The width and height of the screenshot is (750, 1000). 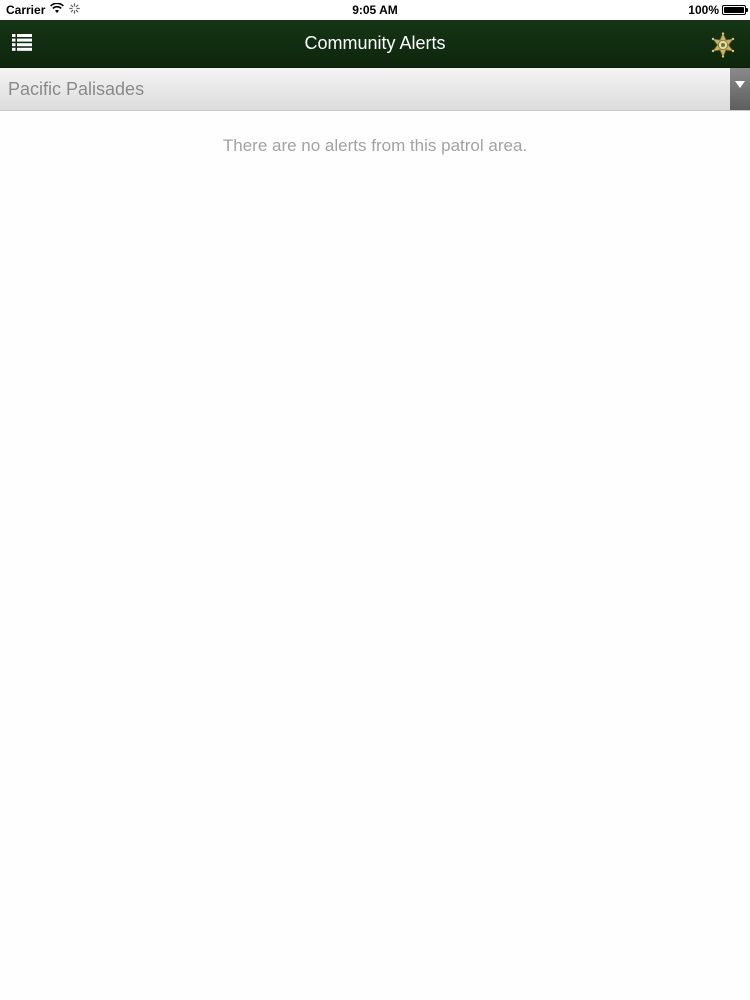 I want to click on status-bar: Carrier 9:05 AM 100%, so click(x=375, y=10).